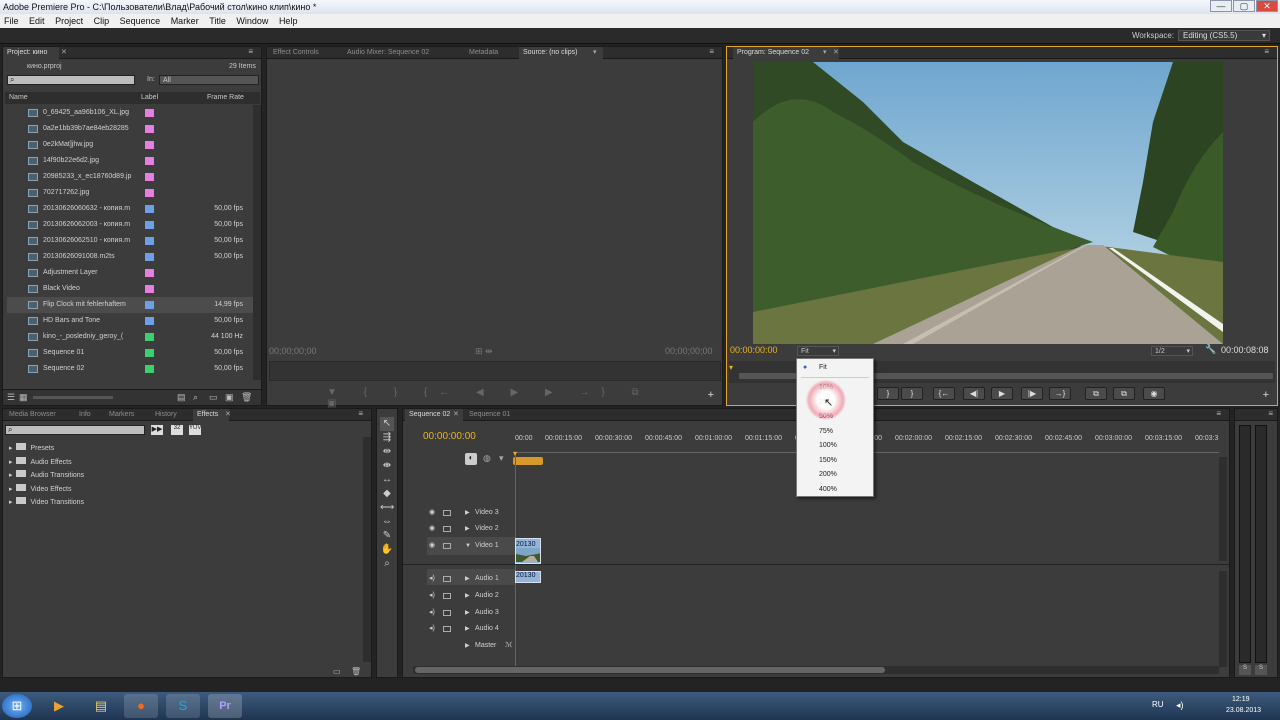 The width and height of the screenshot is (1280, 720). I want to click on project-item: 0_69425_aa96b106_XL.jpg, so click(132, 113).